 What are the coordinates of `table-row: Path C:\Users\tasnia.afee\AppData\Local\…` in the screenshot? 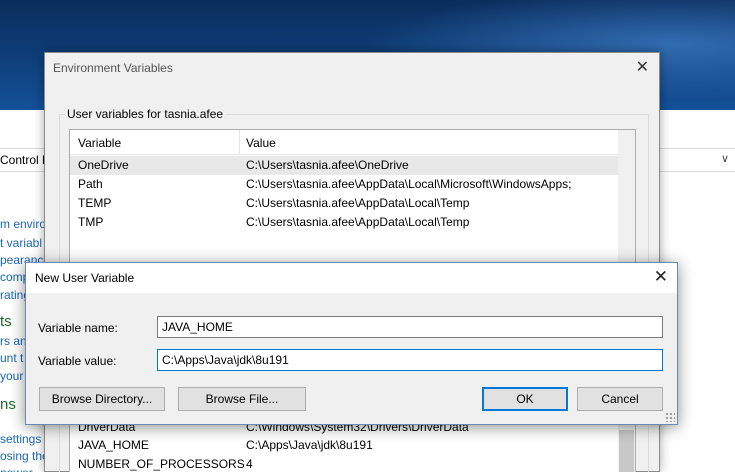 It's located at (344, 184).